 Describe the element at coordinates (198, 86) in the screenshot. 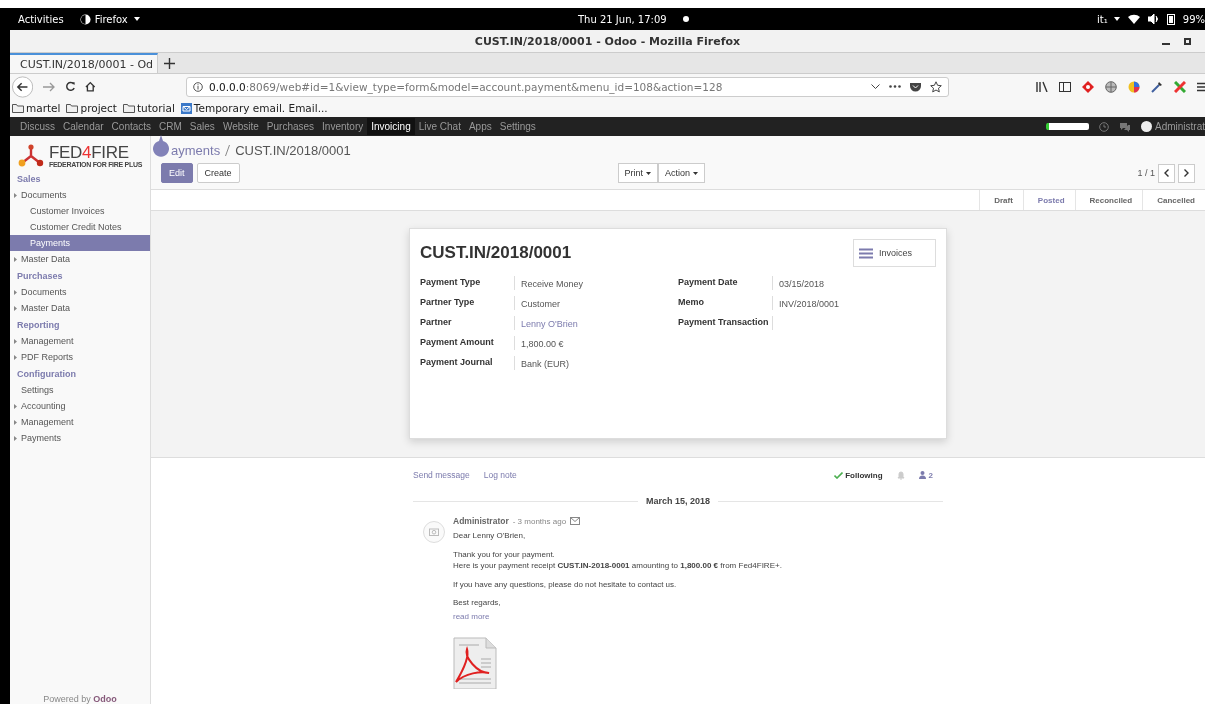

I see `info-icon` at that location.